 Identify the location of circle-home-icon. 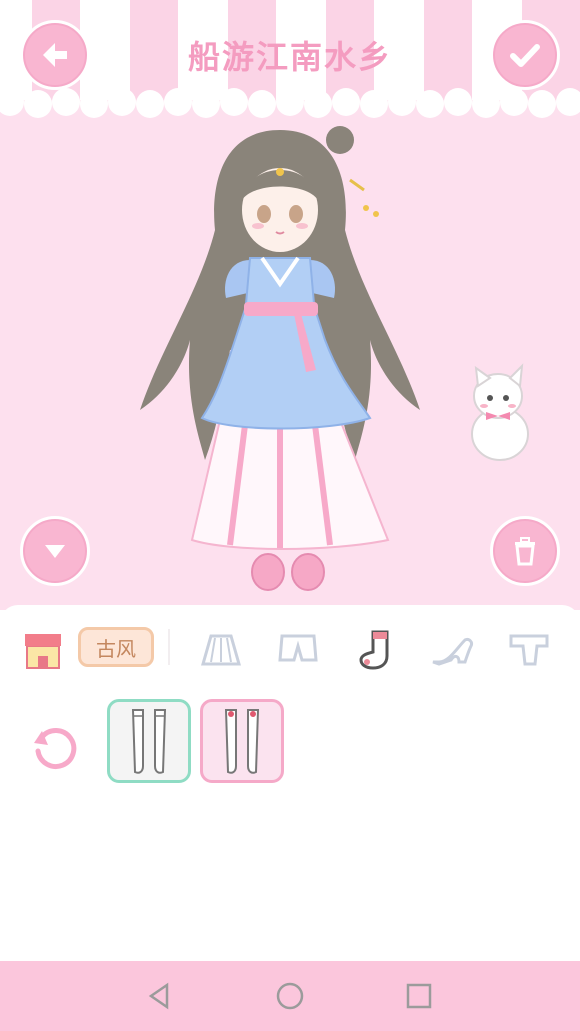
(290, 996).